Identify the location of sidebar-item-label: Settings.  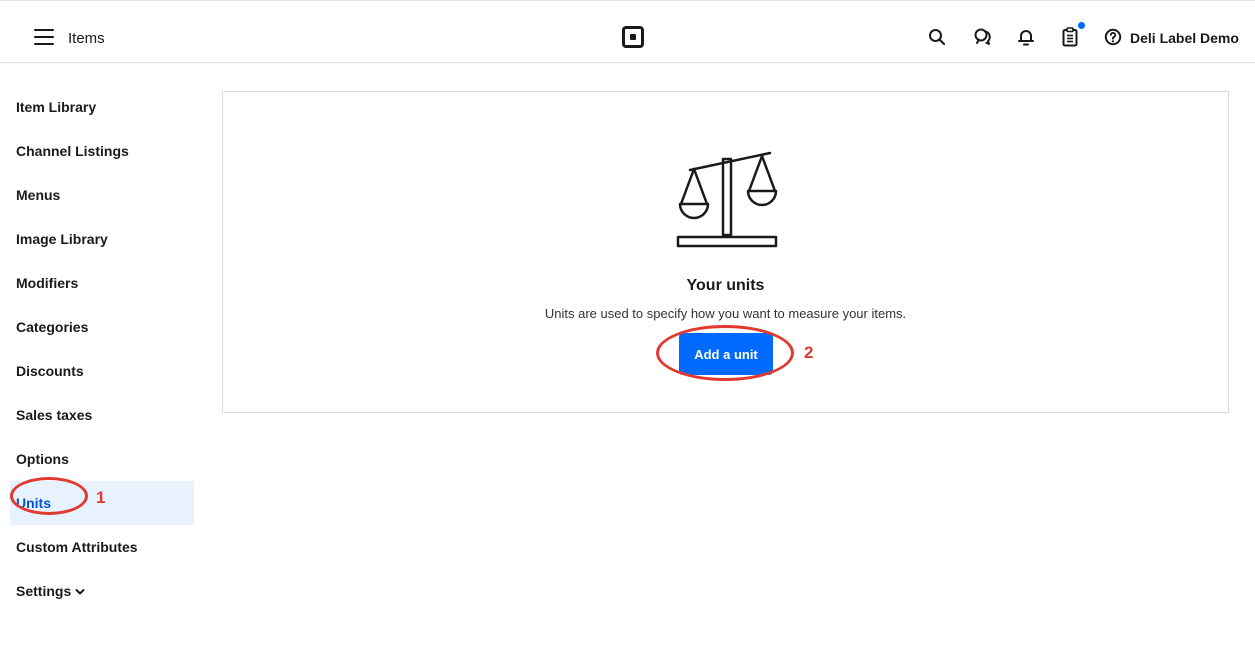
(44, 591).